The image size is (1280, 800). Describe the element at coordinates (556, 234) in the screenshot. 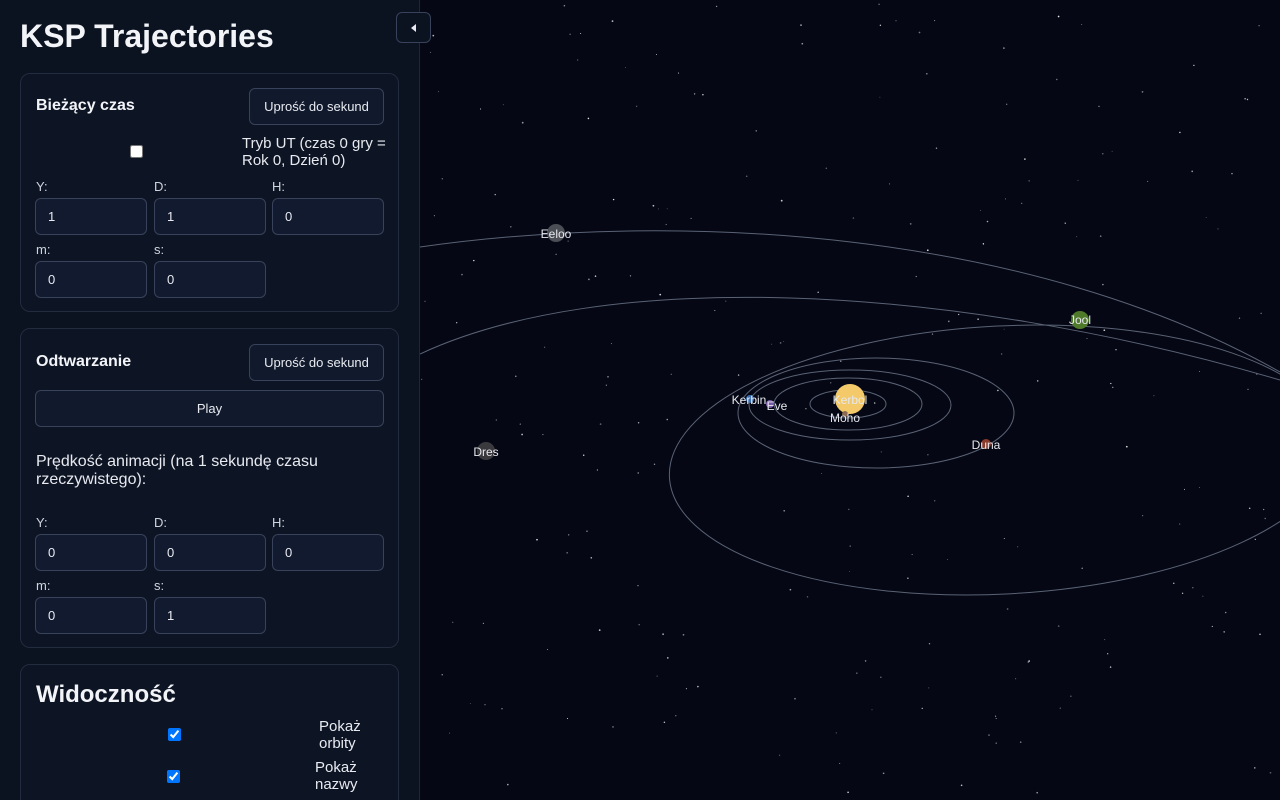

I see `eeloo-label: Eeloo` at that location.